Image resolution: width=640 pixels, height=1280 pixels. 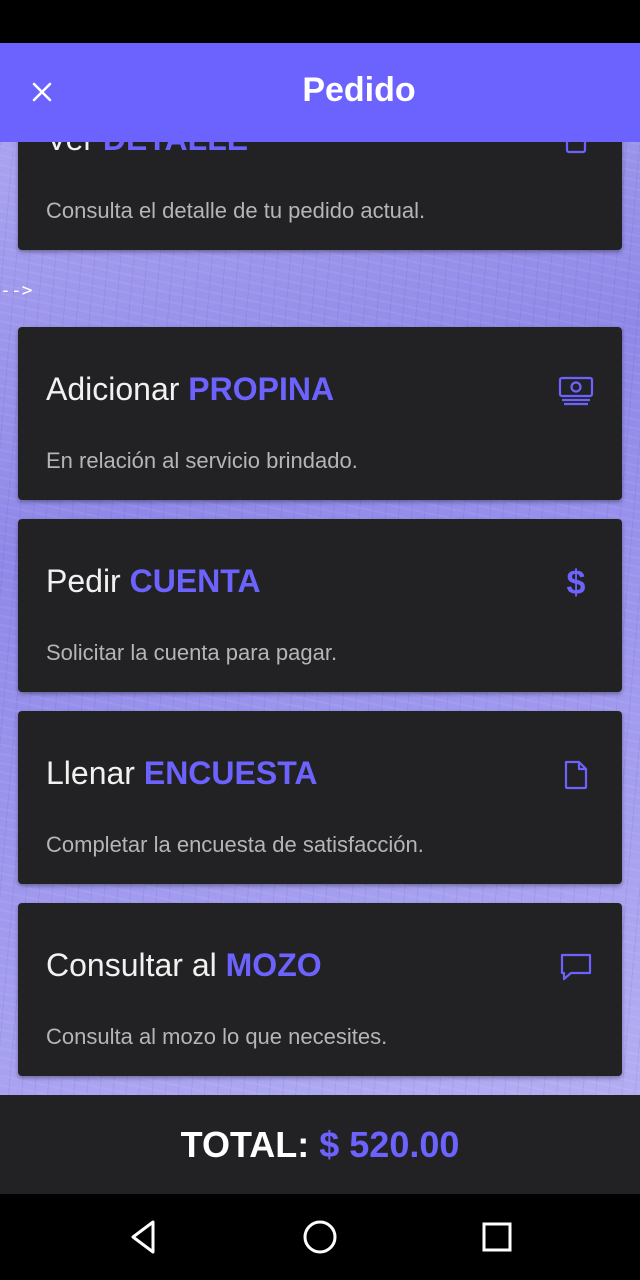 I want to click on system-nav-bar, so click(x=320, y=1237).